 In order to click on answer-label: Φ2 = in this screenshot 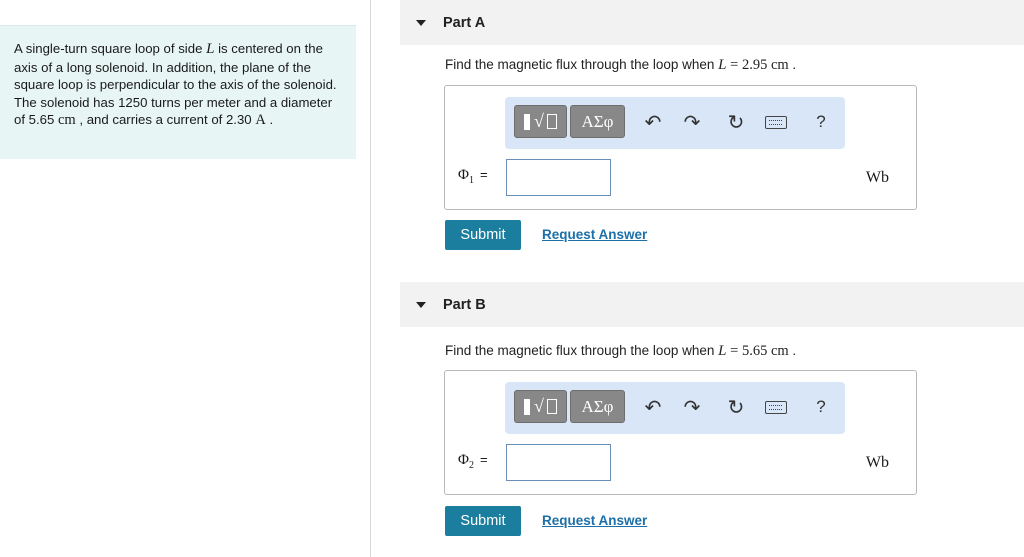, I will do `click(473, 461)`.